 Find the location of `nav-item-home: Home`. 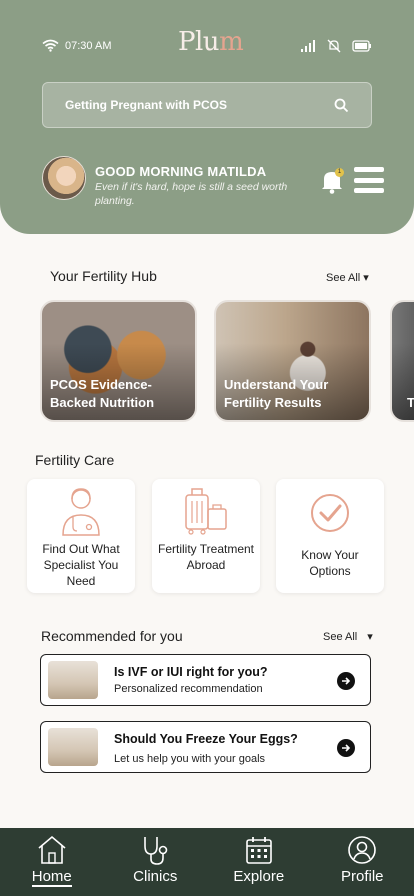

nav-item-home: Home is located at coordinates (52, 862).